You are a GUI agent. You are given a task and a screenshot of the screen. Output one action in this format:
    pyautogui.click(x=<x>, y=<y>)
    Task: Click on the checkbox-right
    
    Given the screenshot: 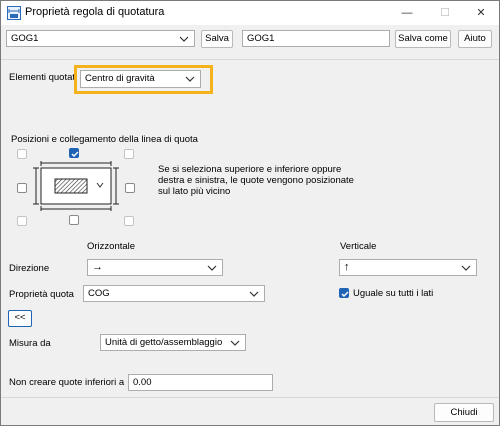 What is the action you would take?
    pyautogui.click(x=130, y=188)
    